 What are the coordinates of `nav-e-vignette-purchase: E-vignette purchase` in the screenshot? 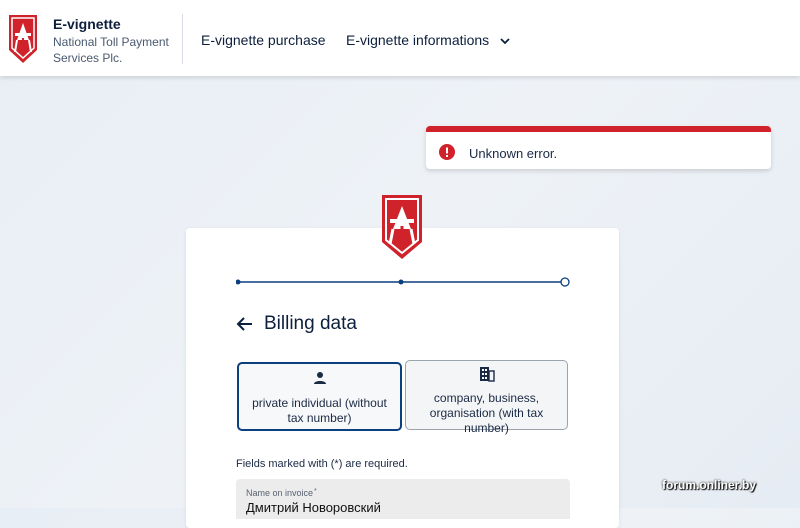 It's located at (263, 40).